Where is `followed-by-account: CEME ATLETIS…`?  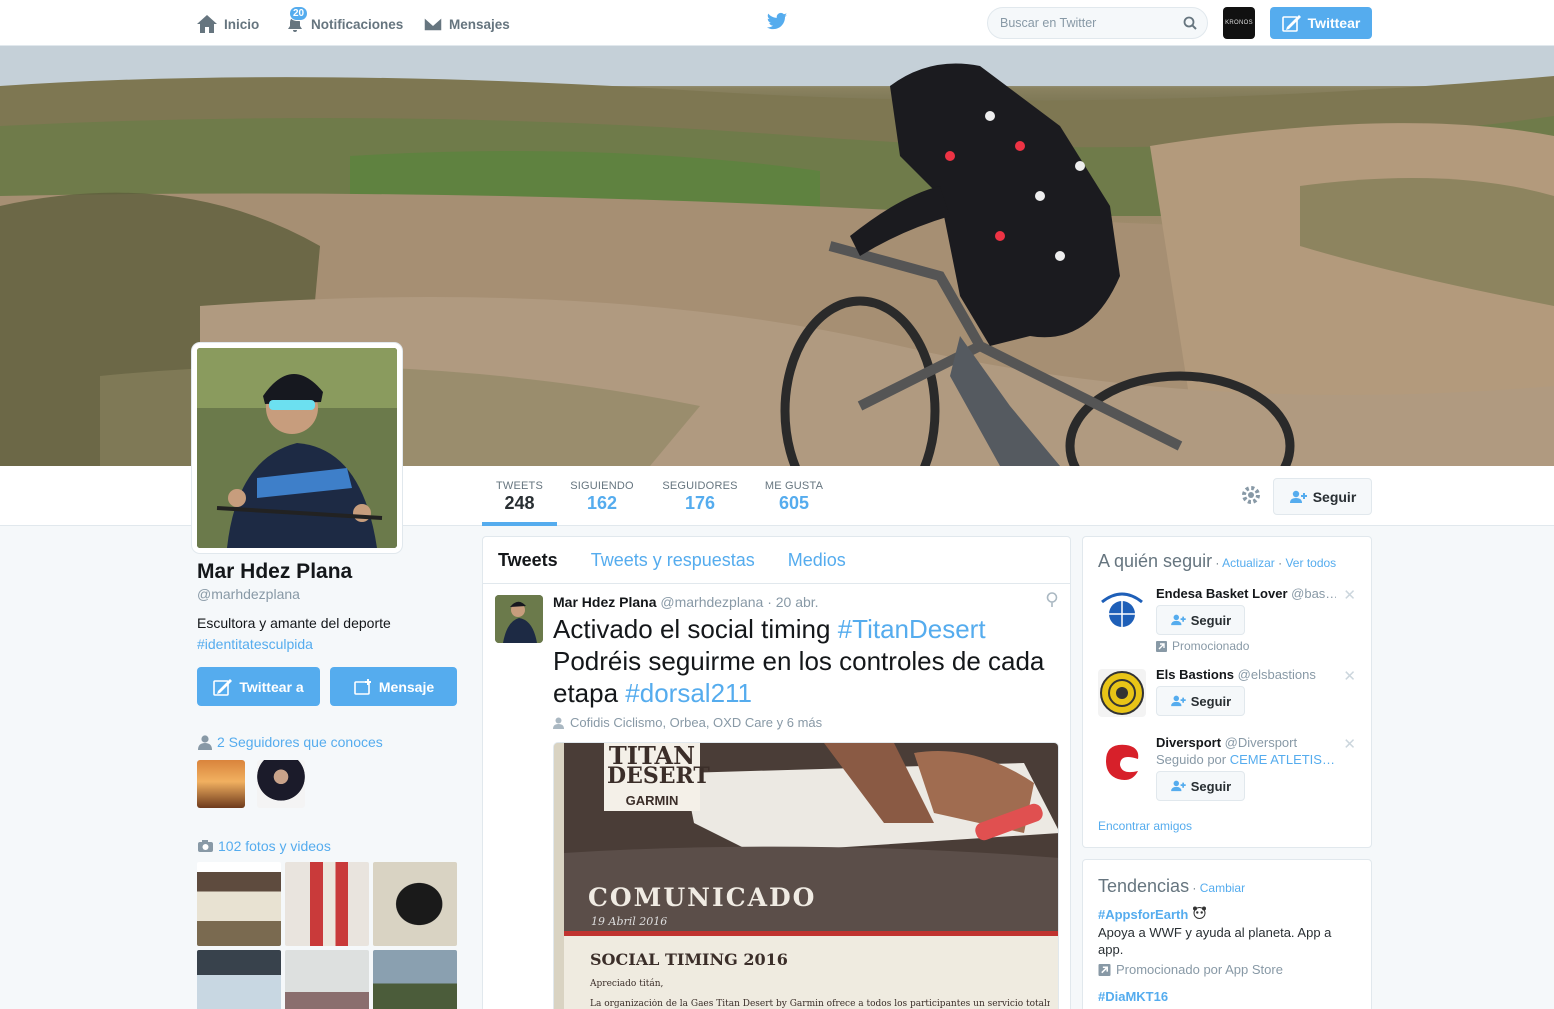
followed-by-account: CEME ATLETIS… is located at coordinates (1282, 759).